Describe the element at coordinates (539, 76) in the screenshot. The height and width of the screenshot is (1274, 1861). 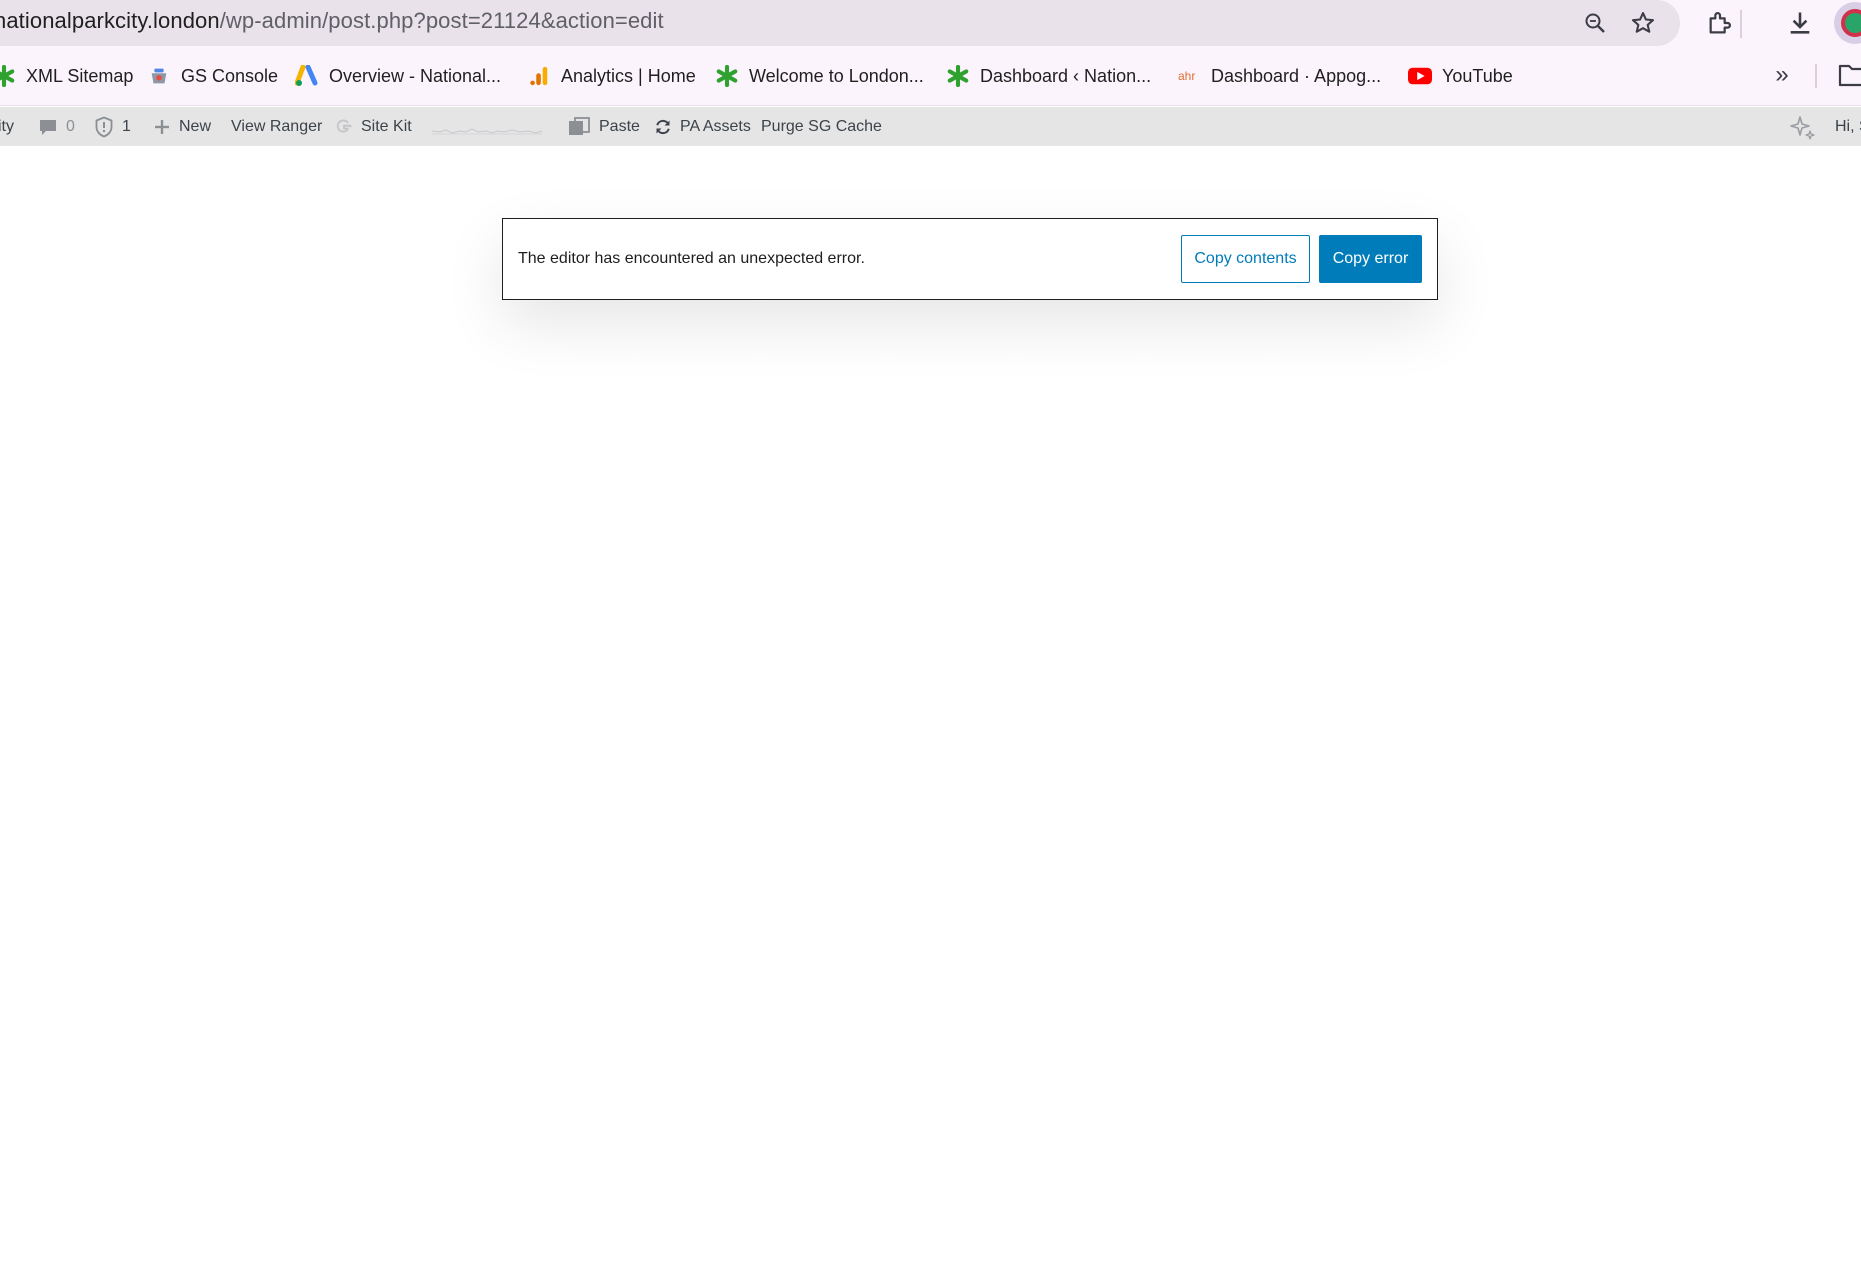
I see `analytics-icon` at that location.